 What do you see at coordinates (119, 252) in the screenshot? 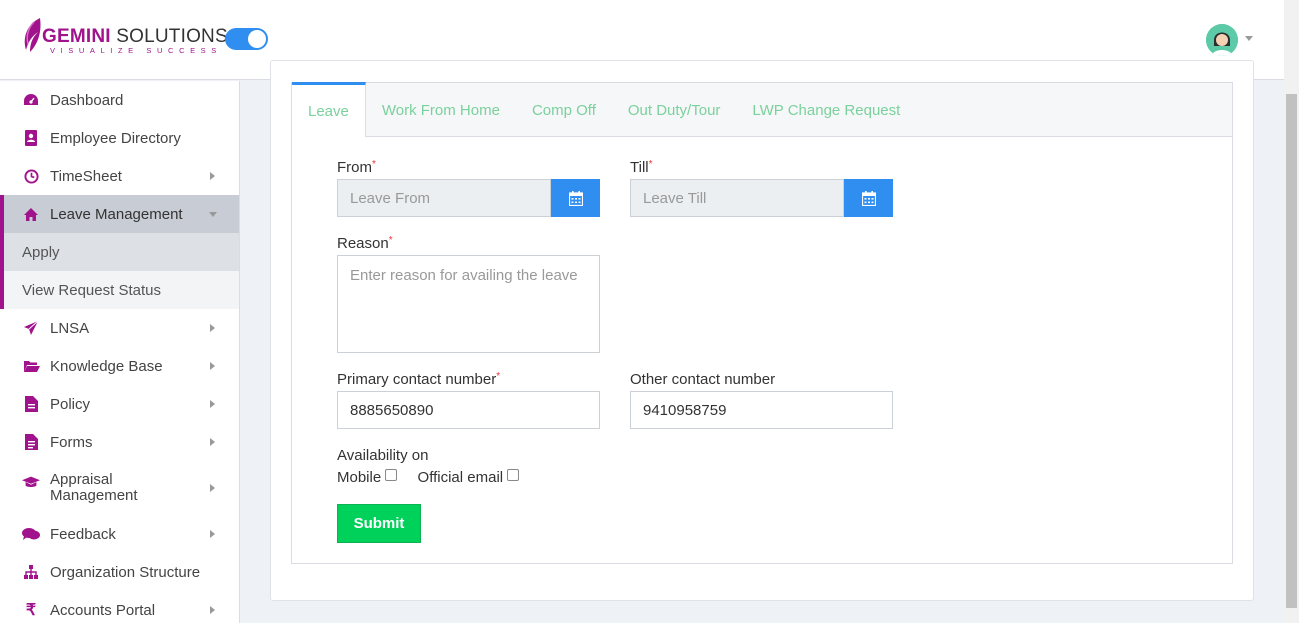
I see `sidebar-subitem-apply: Apply` at bounding box center [119, 252].